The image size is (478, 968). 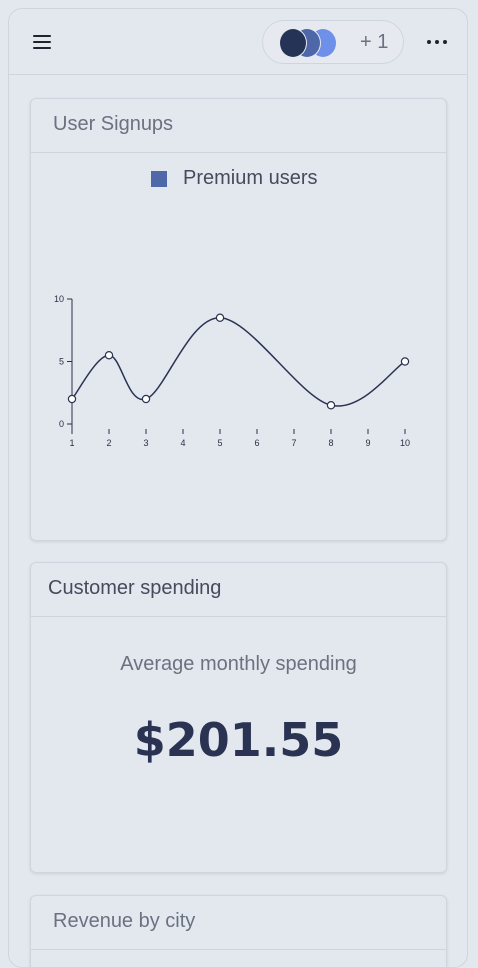 I want to click on x-tick-label: 7, so click(x=293, y=443).